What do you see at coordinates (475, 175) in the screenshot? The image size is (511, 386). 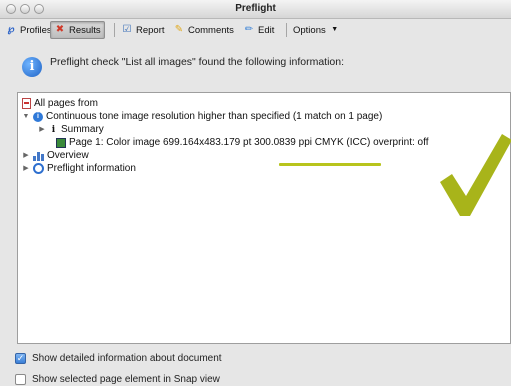 I see `checkmark-icon` at bounding box center [475, 175].